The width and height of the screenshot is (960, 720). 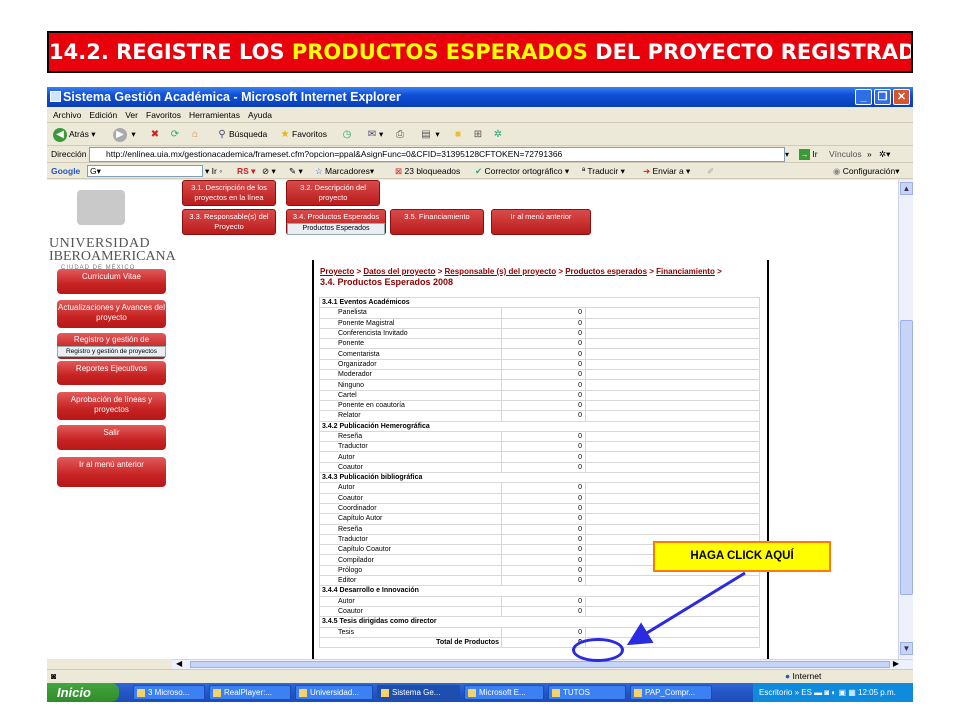 I want to click on scroll-left-icon: ◀, so click(x=179, y=663).